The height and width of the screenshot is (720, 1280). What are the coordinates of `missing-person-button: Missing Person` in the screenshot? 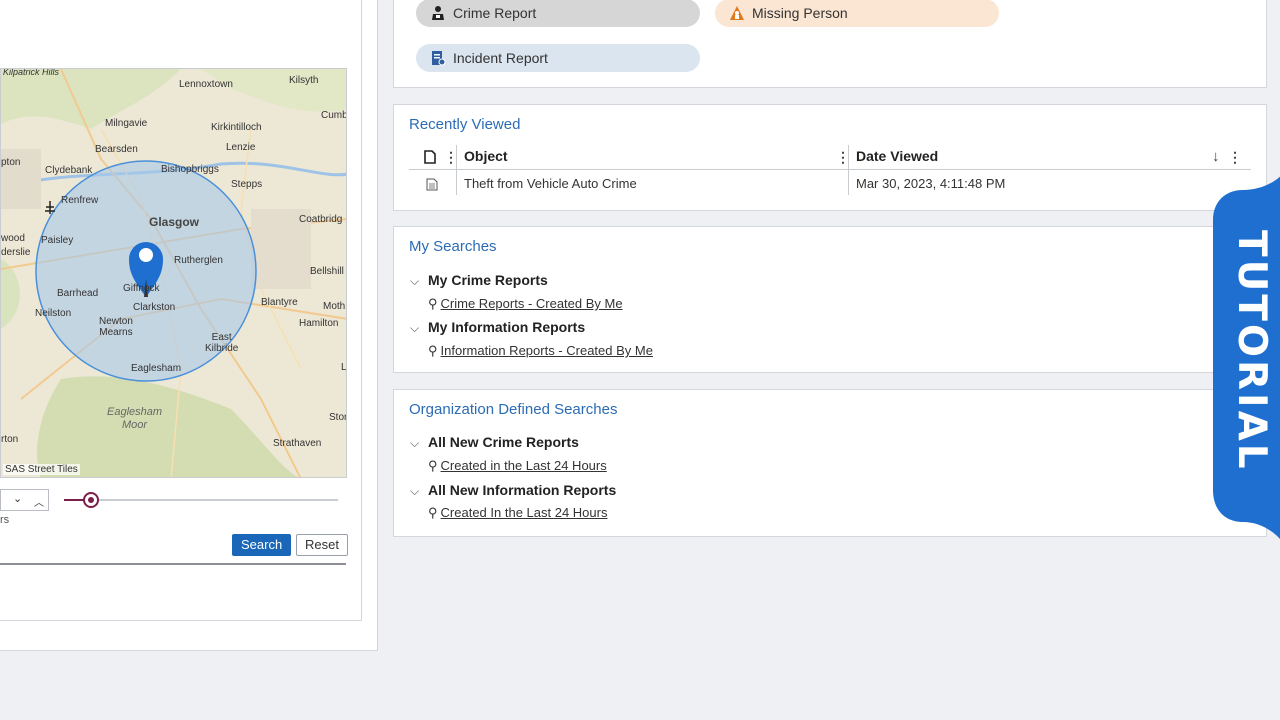 It's located at (857, 13).